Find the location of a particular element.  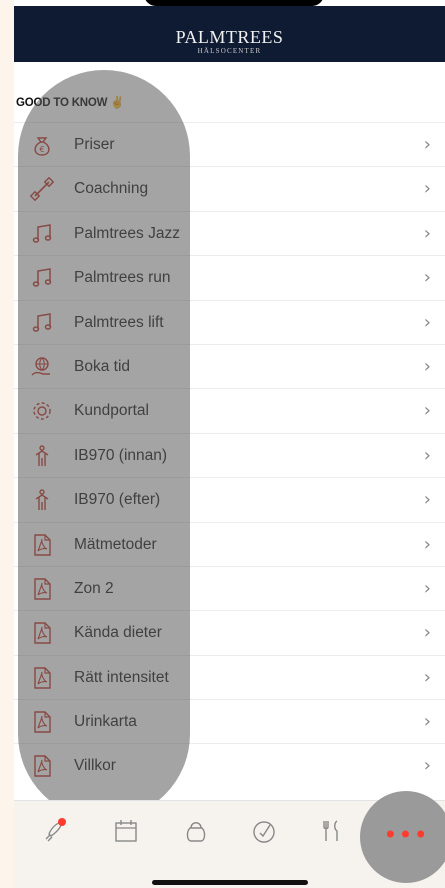

list-item: Kundportal › is located at coordinates (229, 410).